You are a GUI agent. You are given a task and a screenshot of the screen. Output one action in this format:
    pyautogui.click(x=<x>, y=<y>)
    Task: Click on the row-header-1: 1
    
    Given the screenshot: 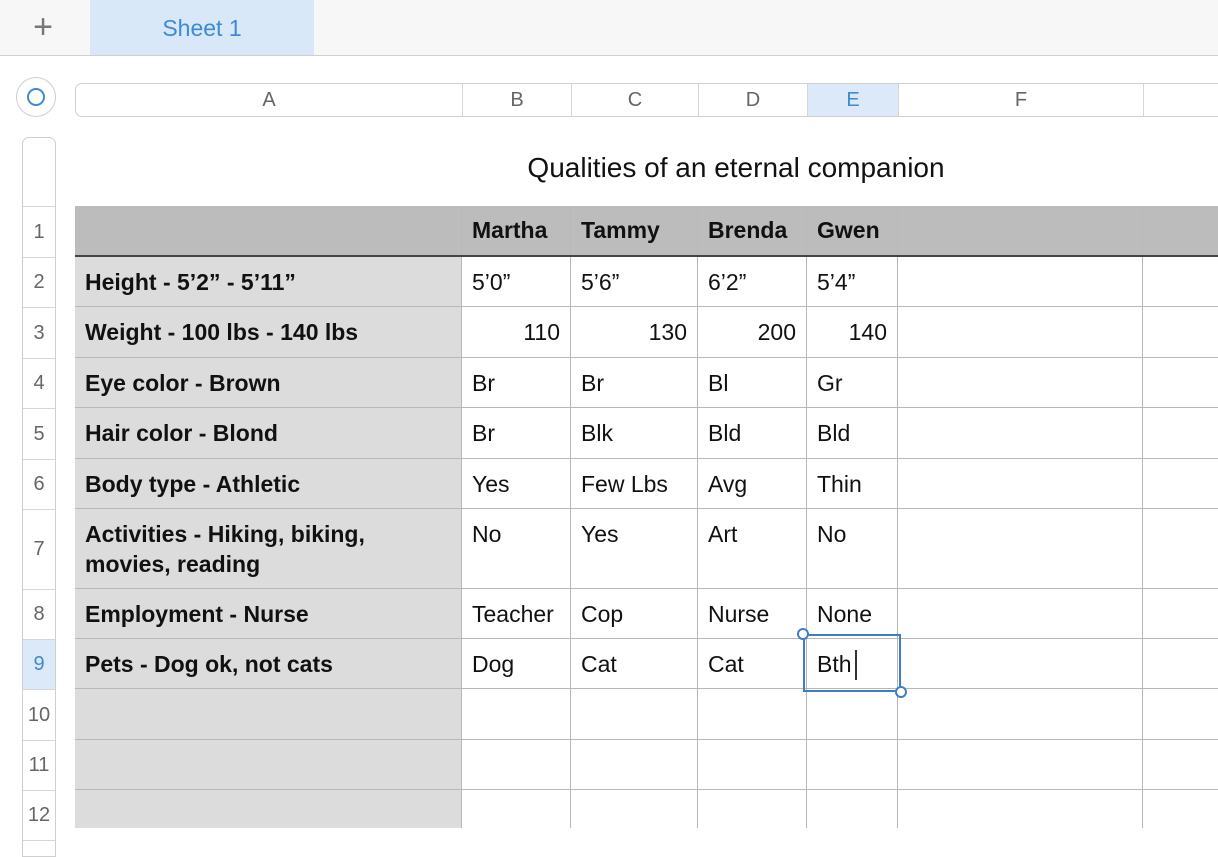 What is the action you would take?
    pyautogui.click(x=39, y=232)
    